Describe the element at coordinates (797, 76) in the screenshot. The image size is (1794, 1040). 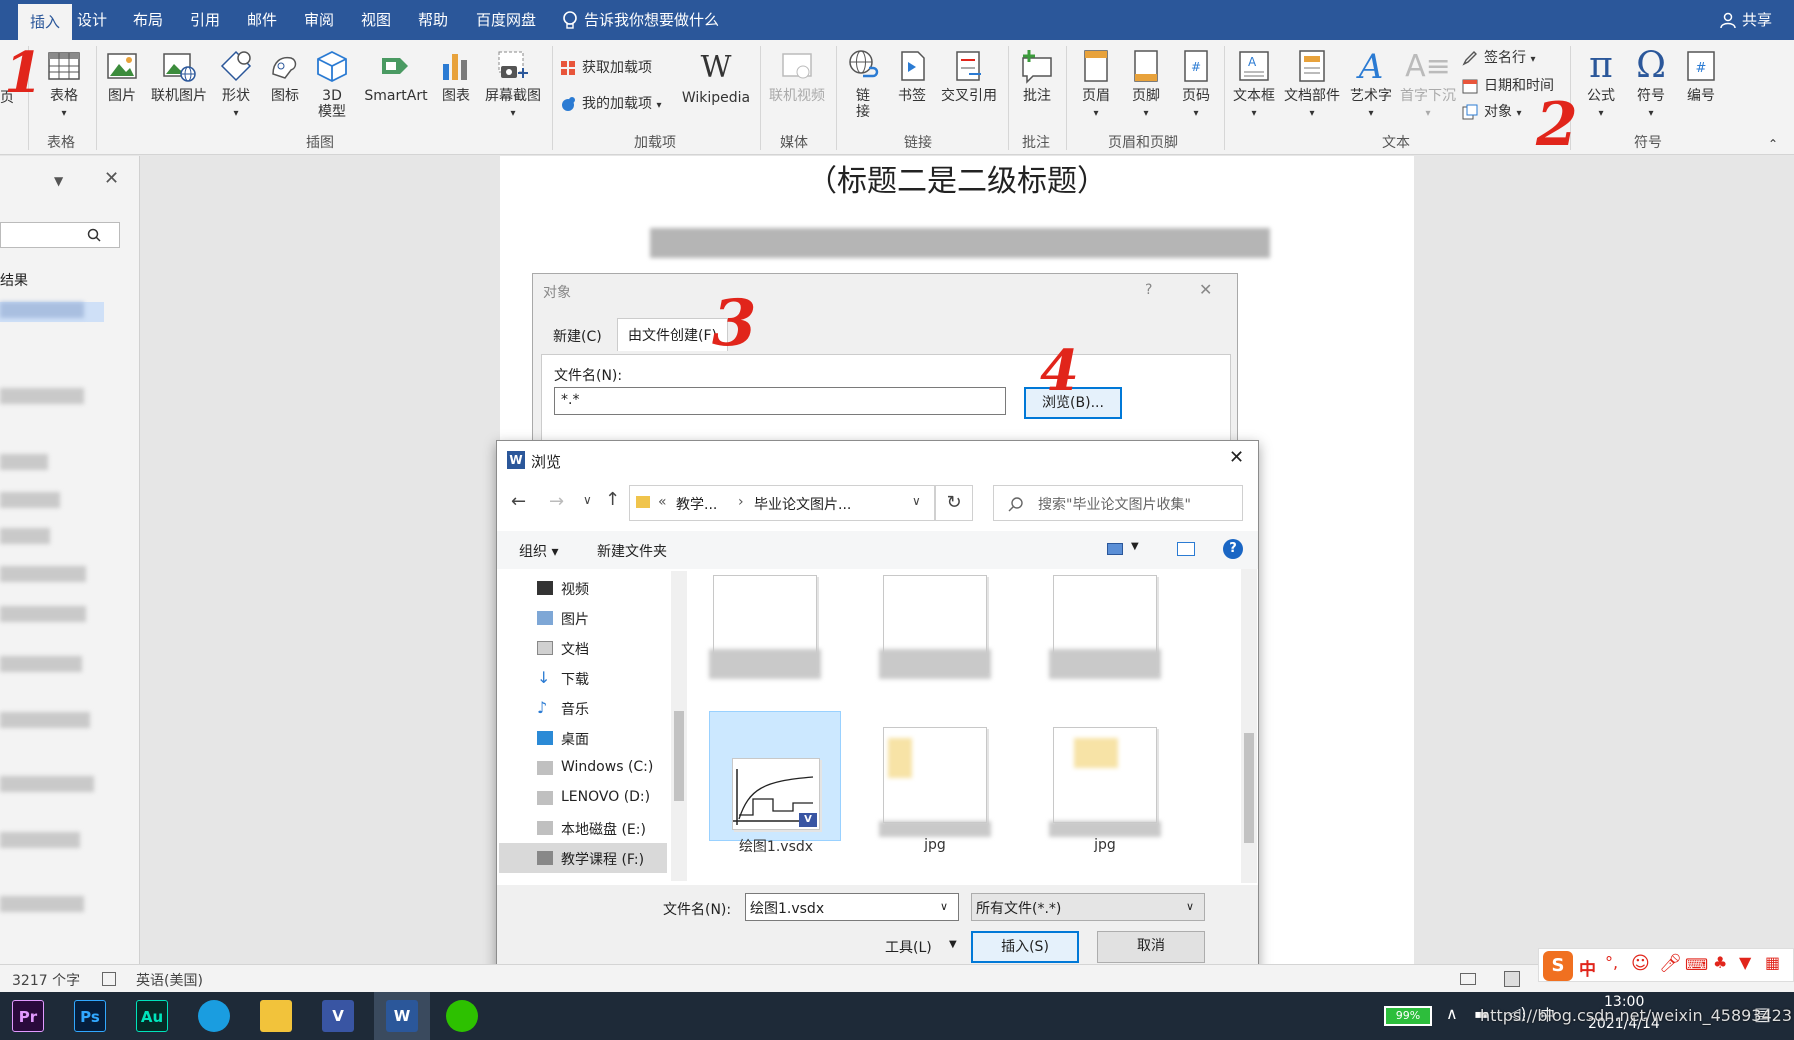
I see `online-video-button: 联机视频` at that location.